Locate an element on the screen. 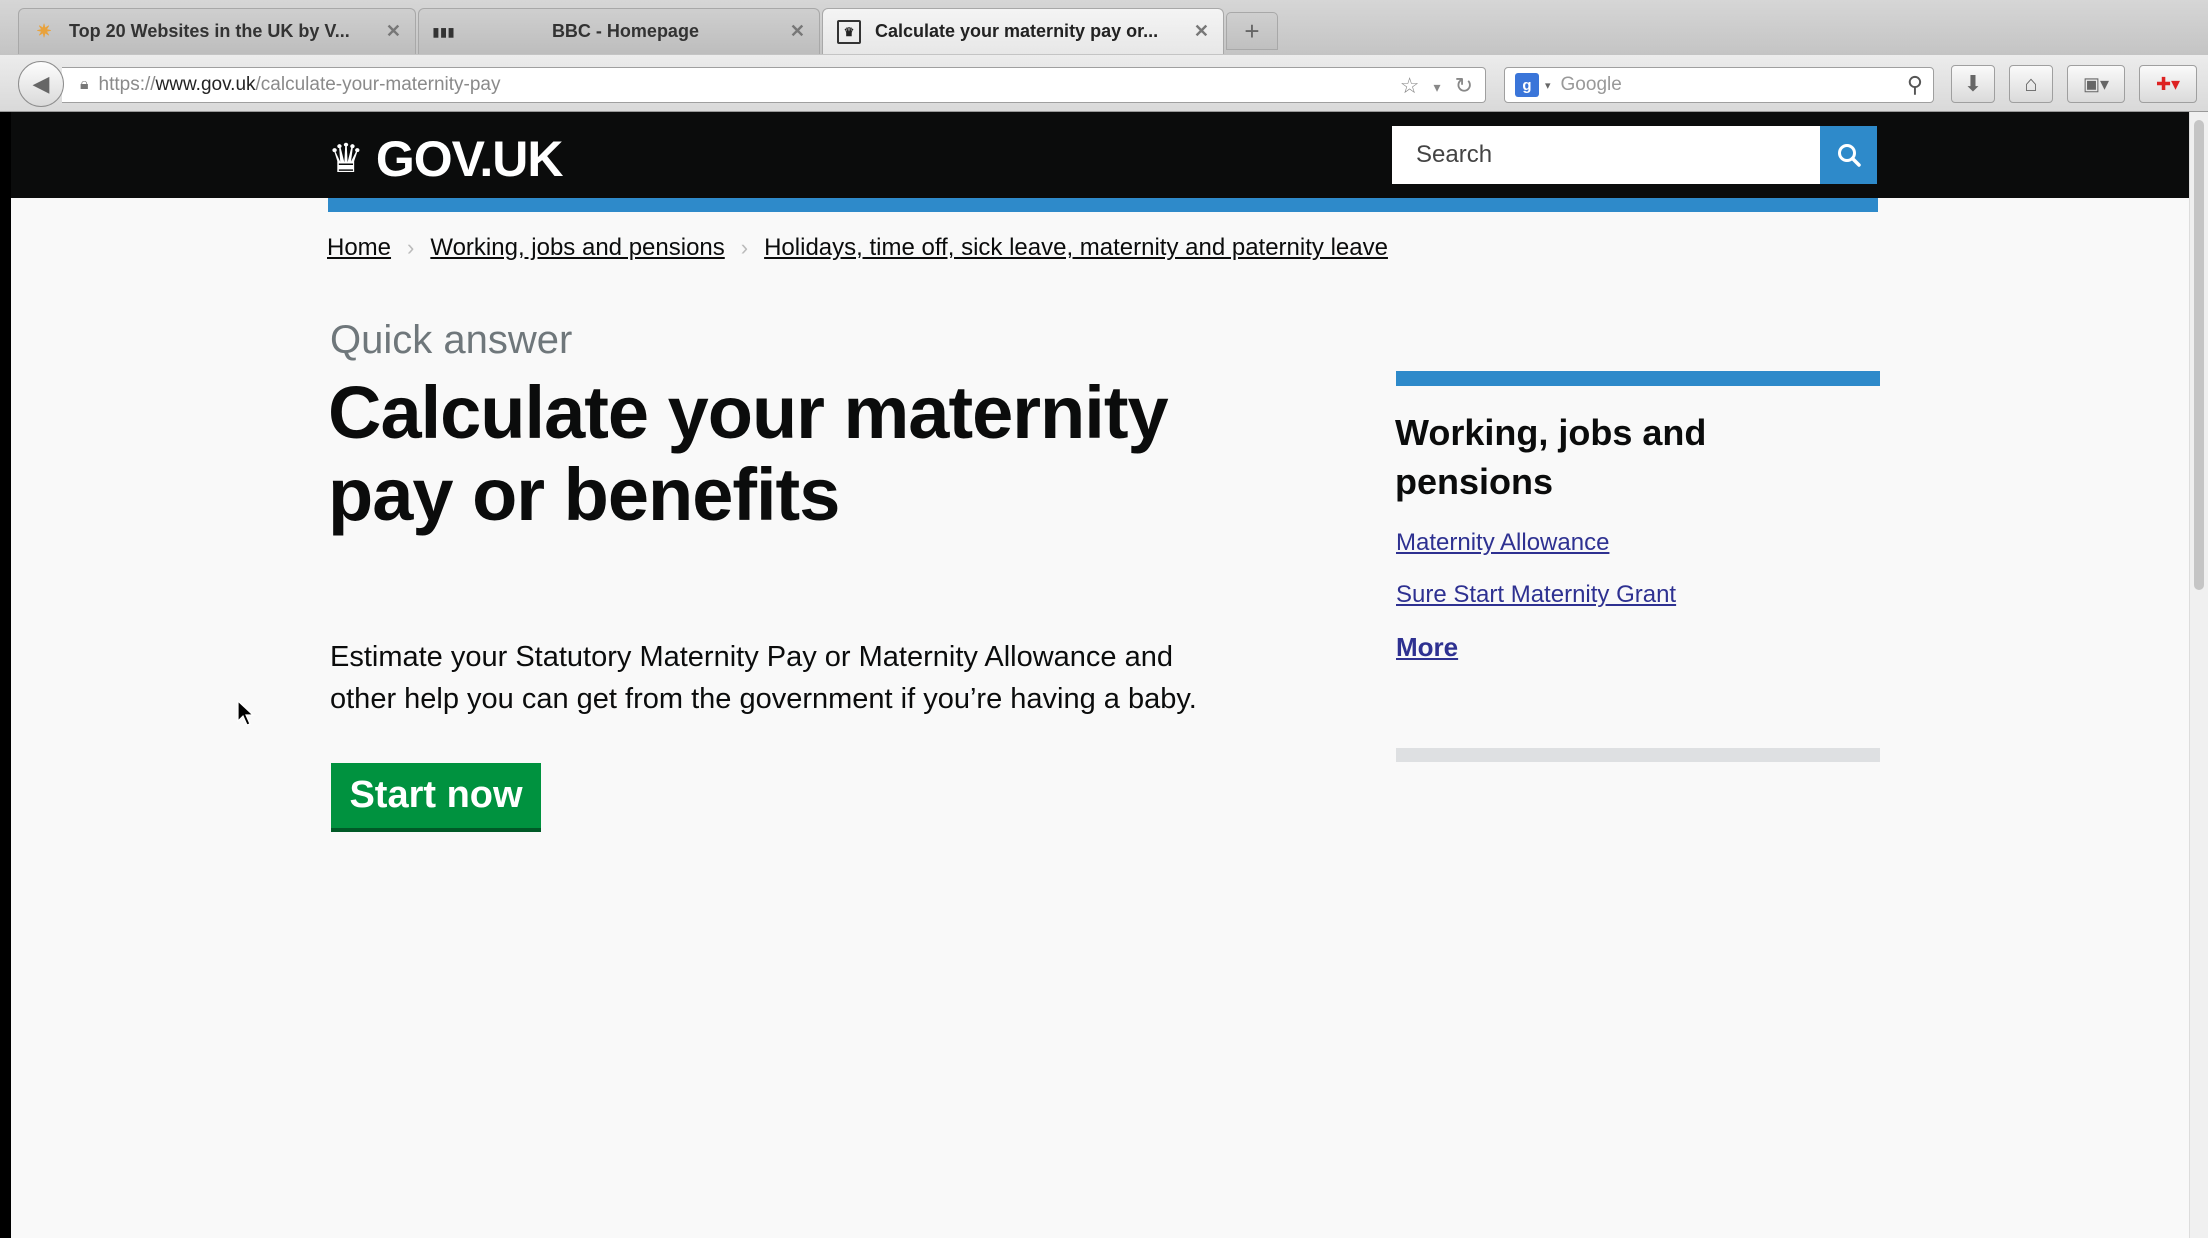 The image size is (2208, 1238). tab-bbc-homepage: ▮▮▮ BBC - Homepage ✕ is located at coordinates (619, 31).